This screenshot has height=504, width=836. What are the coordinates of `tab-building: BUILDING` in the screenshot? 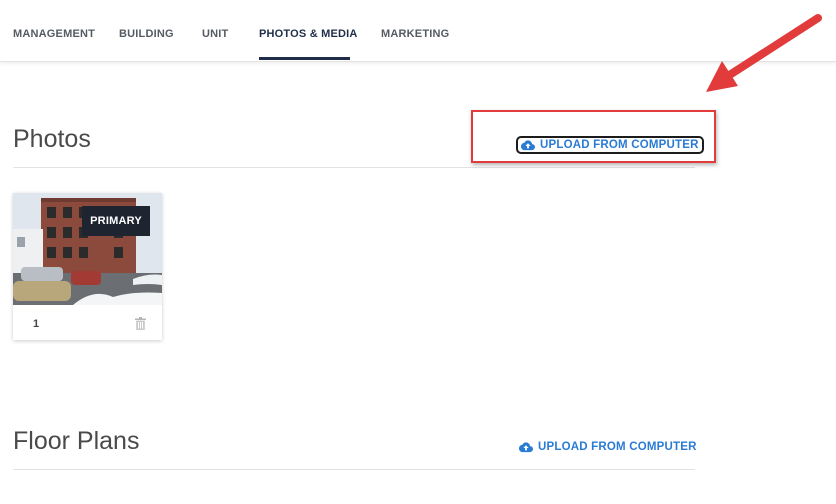 It's located at (146, 34).